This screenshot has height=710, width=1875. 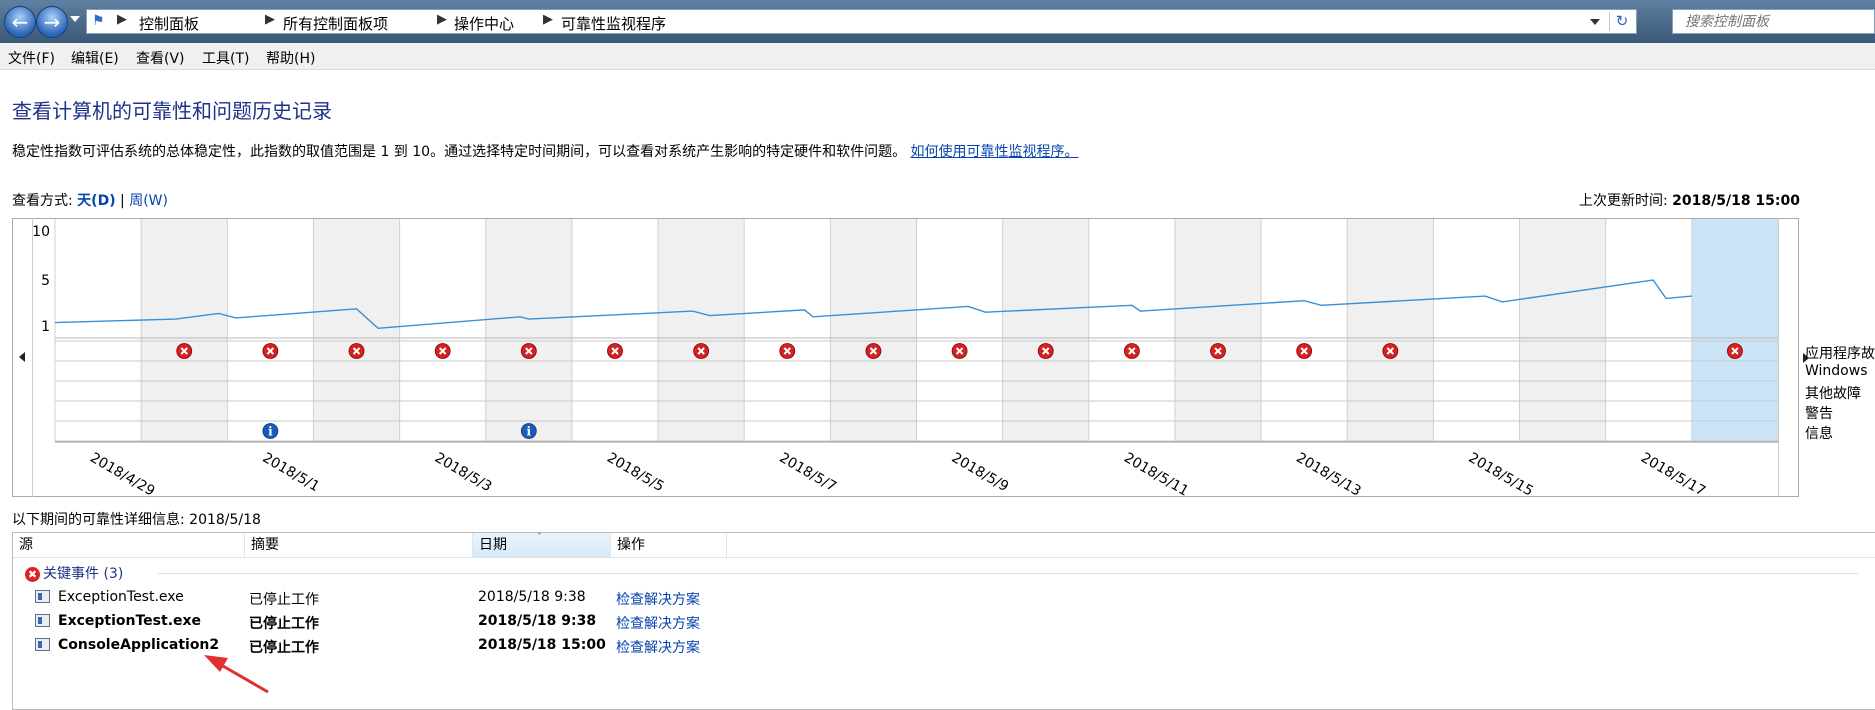 I want to click on critical-event-icon: ✖, so click(x=32, y=574).